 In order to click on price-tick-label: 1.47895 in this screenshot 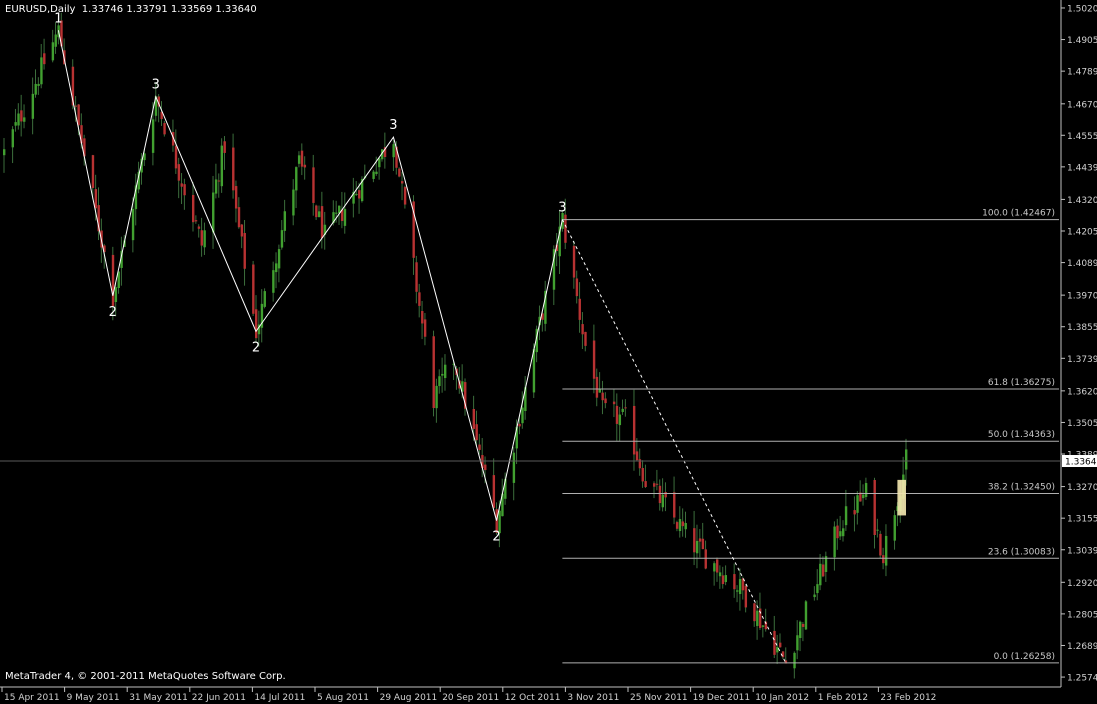, I will do `click(1082, 73)`.